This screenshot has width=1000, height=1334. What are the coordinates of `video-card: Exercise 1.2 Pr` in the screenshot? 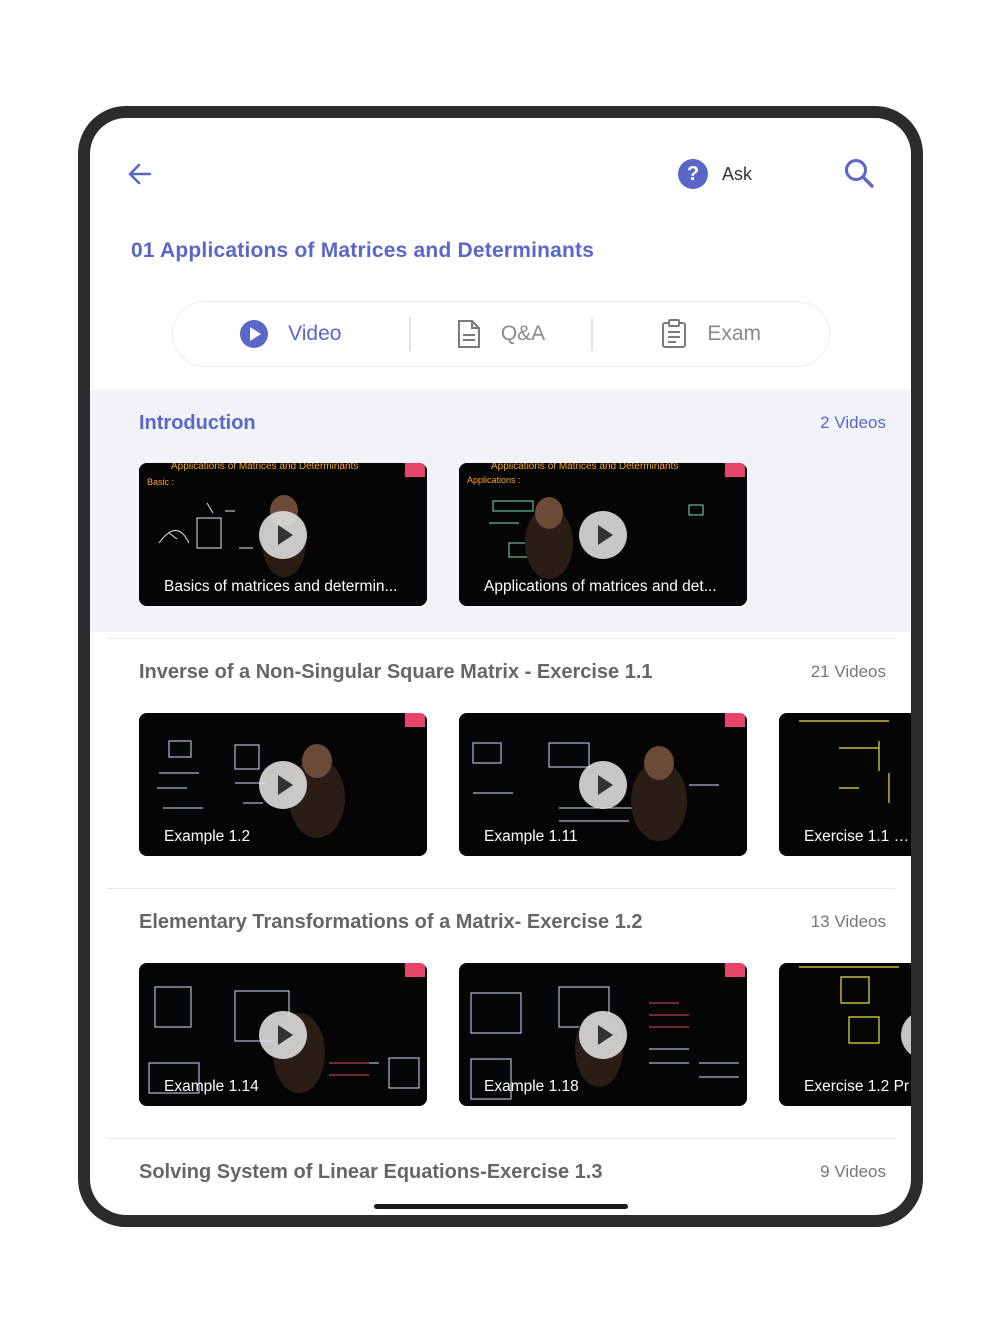 It's located at (845, 1034).